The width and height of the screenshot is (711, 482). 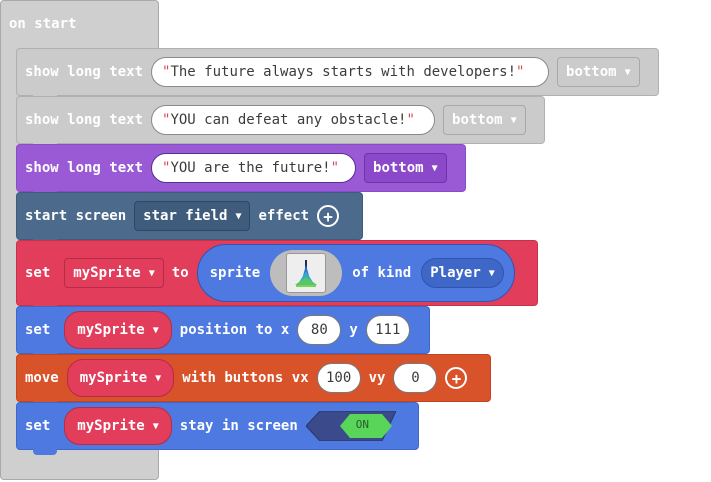 I want to click on long-text-field-2: " YOU can defeat any obstacle! ", so click(x=293, y=120).